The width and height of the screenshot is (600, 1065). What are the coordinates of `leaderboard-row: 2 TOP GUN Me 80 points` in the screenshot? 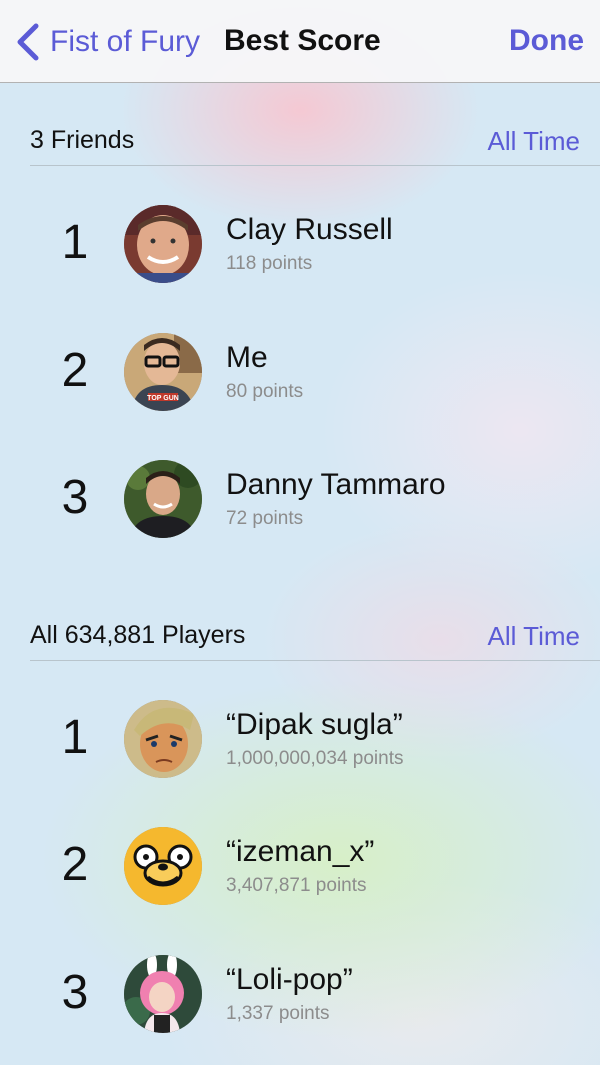 It's located at (300, 383).